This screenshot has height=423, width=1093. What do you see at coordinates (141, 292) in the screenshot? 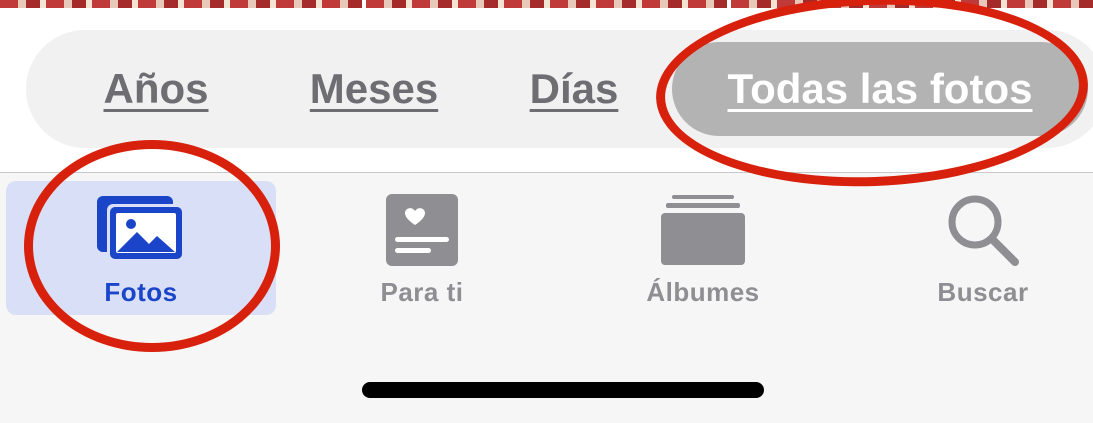
I see `tab-photos-label: Fotos` at bounding box center [141, 292].